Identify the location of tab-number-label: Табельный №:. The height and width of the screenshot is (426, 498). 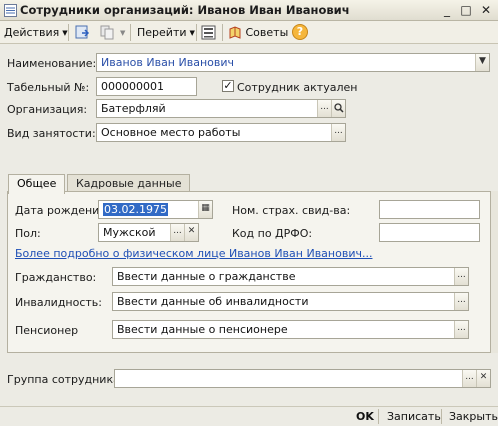
(48, 87).